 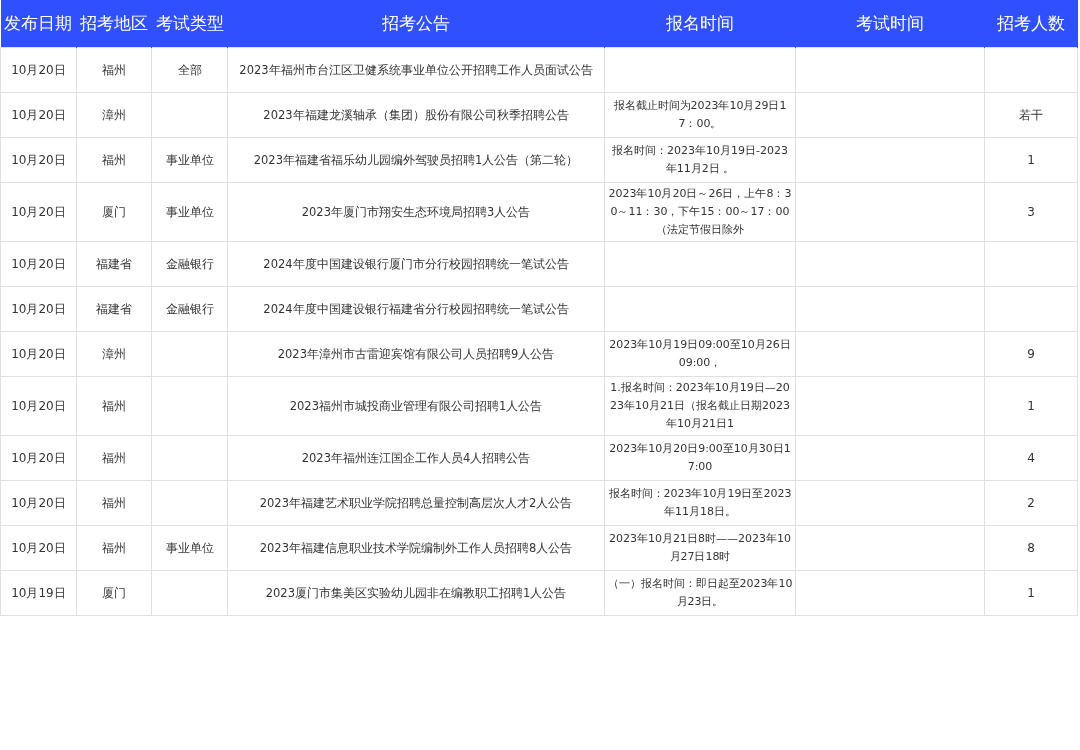 What do you see at coordinates (1031, 212) in the screenshot?
I see `table-cell: 3` at bounding box center [1031, 212].